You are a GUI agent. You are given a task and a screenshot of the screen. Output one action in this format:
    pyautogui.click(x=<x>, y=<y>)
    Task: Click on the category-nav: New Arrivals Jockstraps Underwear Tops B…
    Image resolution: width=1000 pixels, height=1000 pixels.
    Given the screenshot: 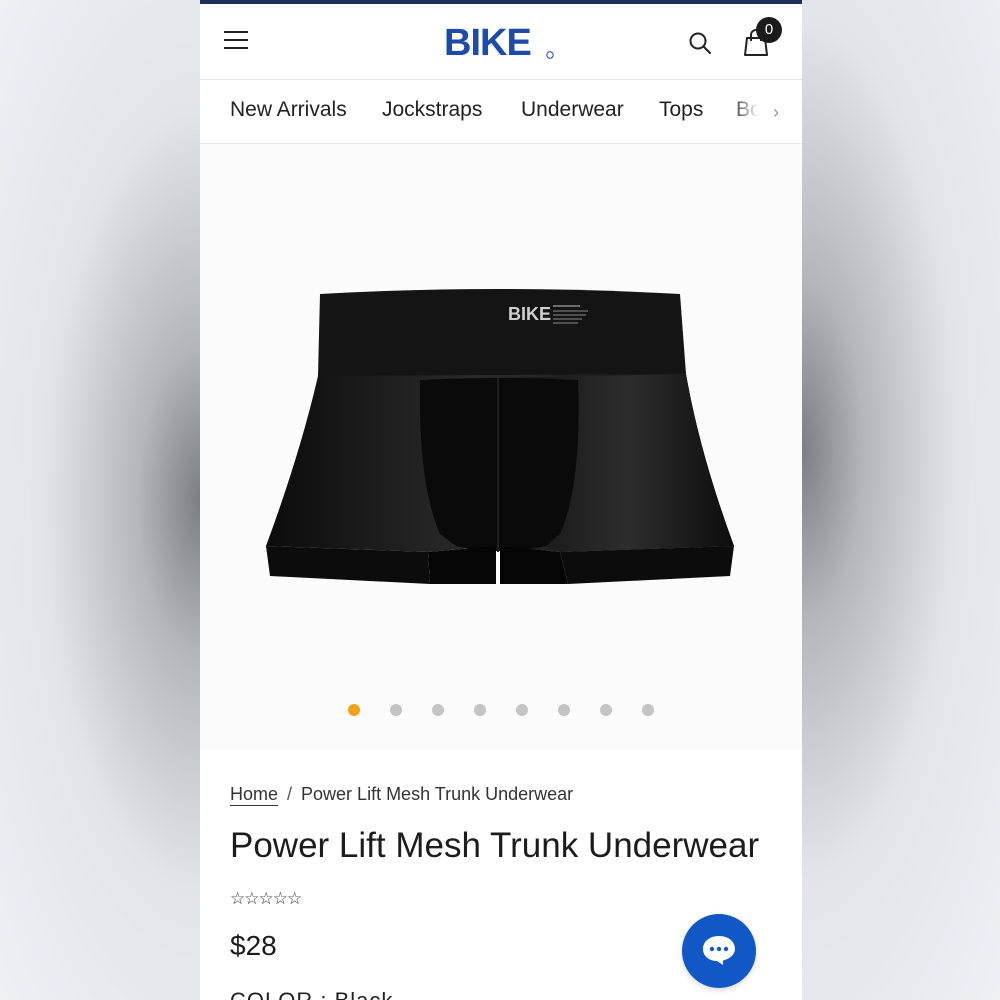 What is the action you would take?
    pyautogui.click(x=501, y=112)
    